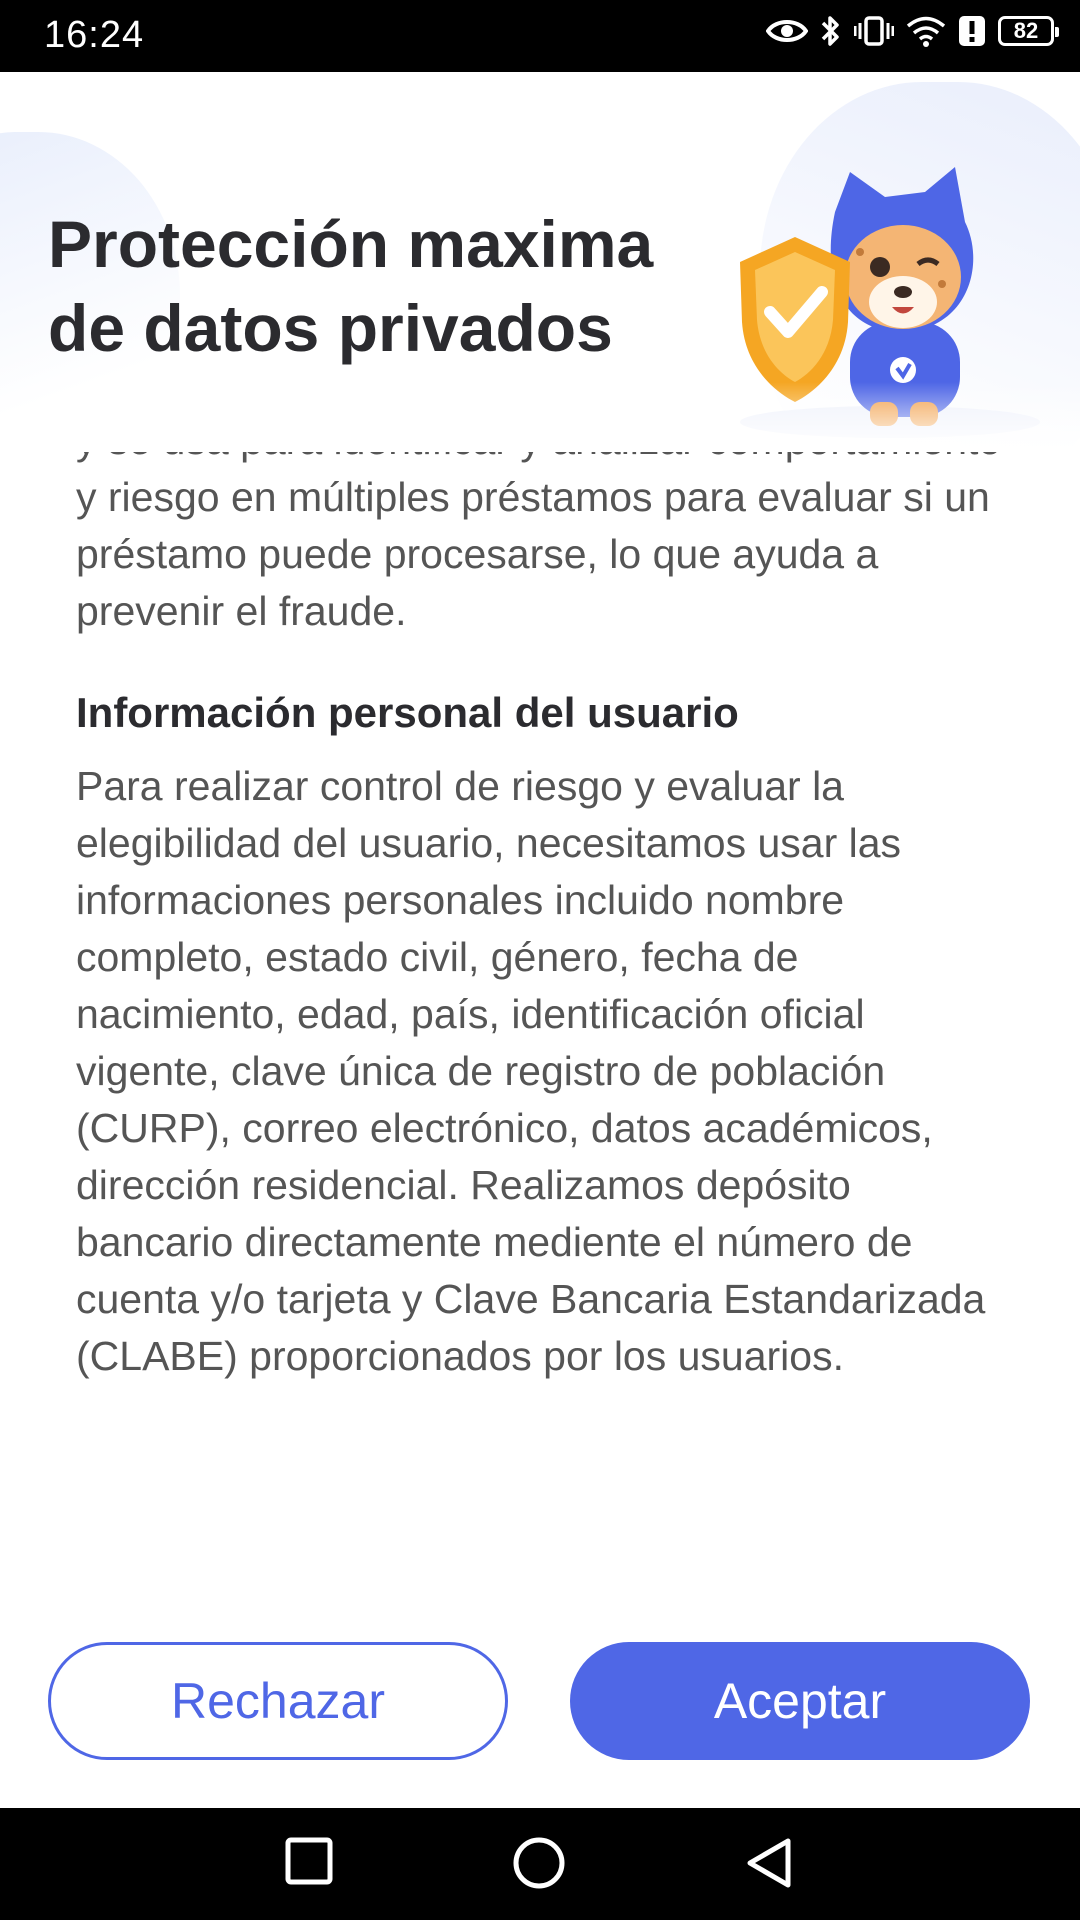  What do you see at coordinates (407, 712) in the screenshot?
I see `section-heading-personal-info: Información personal del usuario` at bounding box center [407, 712].